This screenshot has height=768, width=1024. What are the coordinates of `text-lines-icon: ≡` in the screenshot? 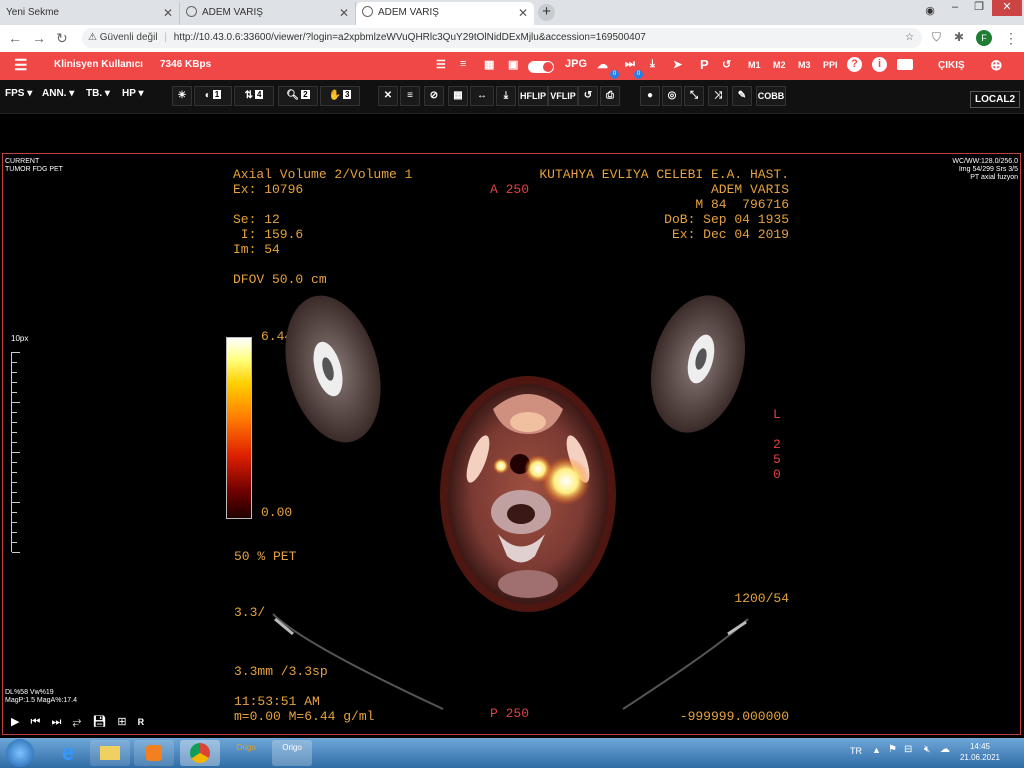 It's located at (463, 64).